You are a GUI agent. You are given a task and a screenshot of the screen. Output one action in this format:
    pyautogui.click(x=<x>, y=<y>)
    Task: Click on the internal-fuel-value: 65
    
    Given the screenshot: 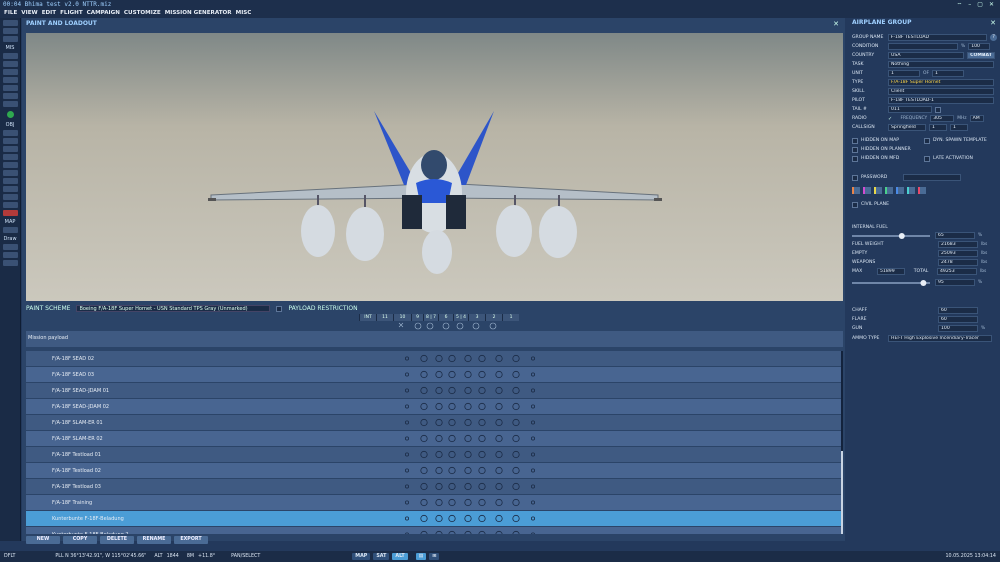 What is the action you would take?
    pyautogui.click(x=955, y=235)
    